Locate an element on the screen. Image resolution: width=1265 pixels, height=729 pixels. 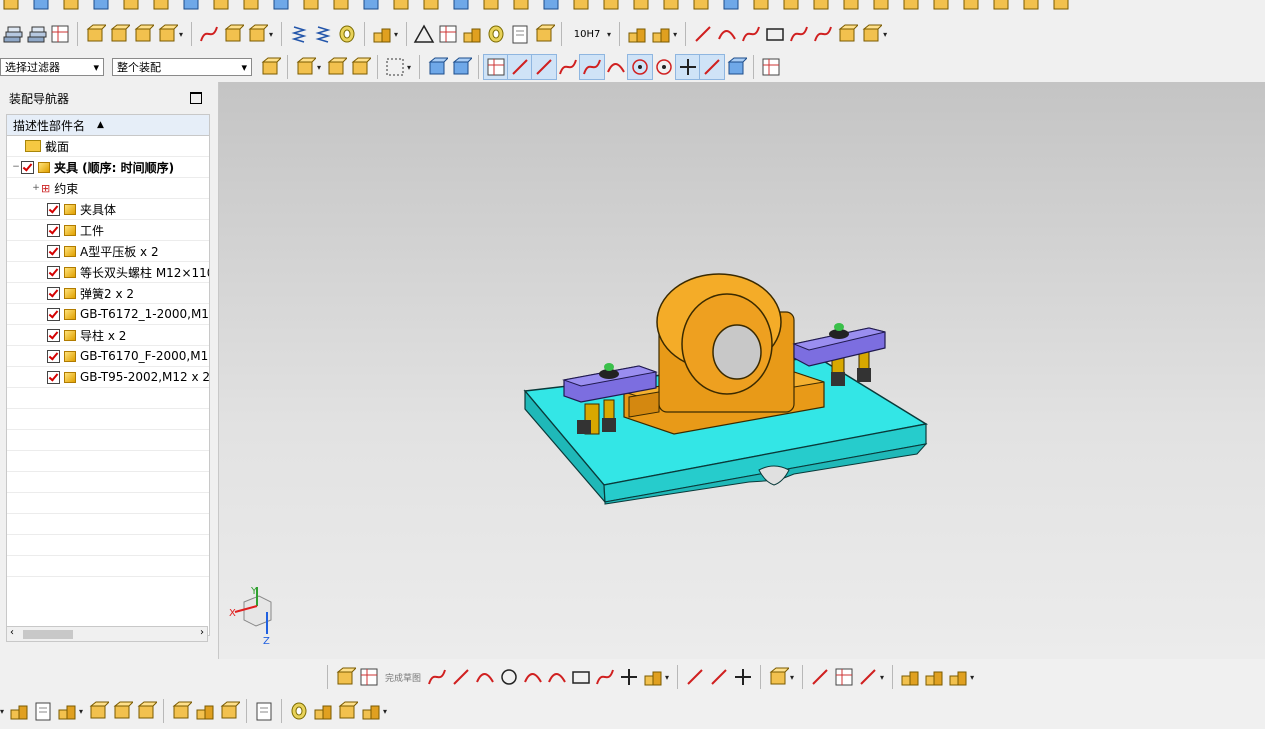
circle-icon is located at coordinates (509, 677).